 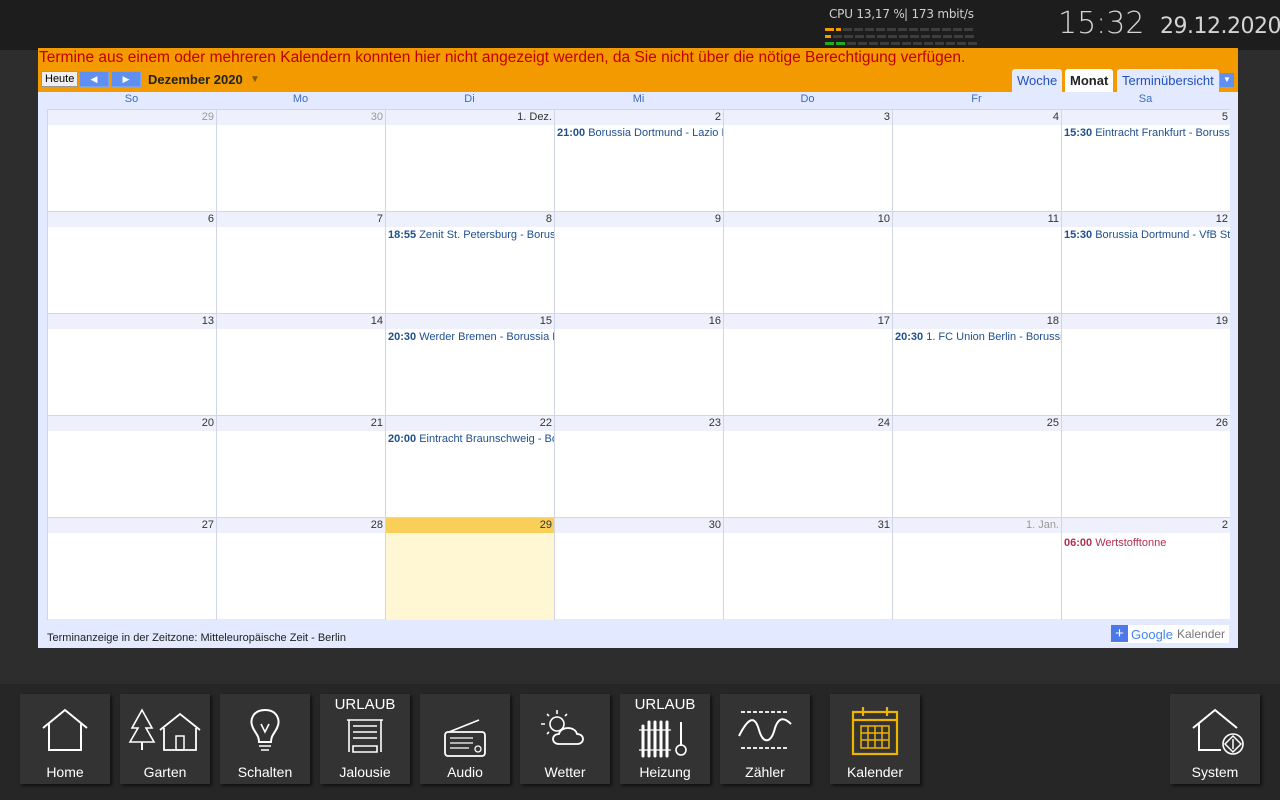 What do you see at coordinates (301, 321) in the screenshot?
I see `day-number: 14` at bounding box center [301, 321].